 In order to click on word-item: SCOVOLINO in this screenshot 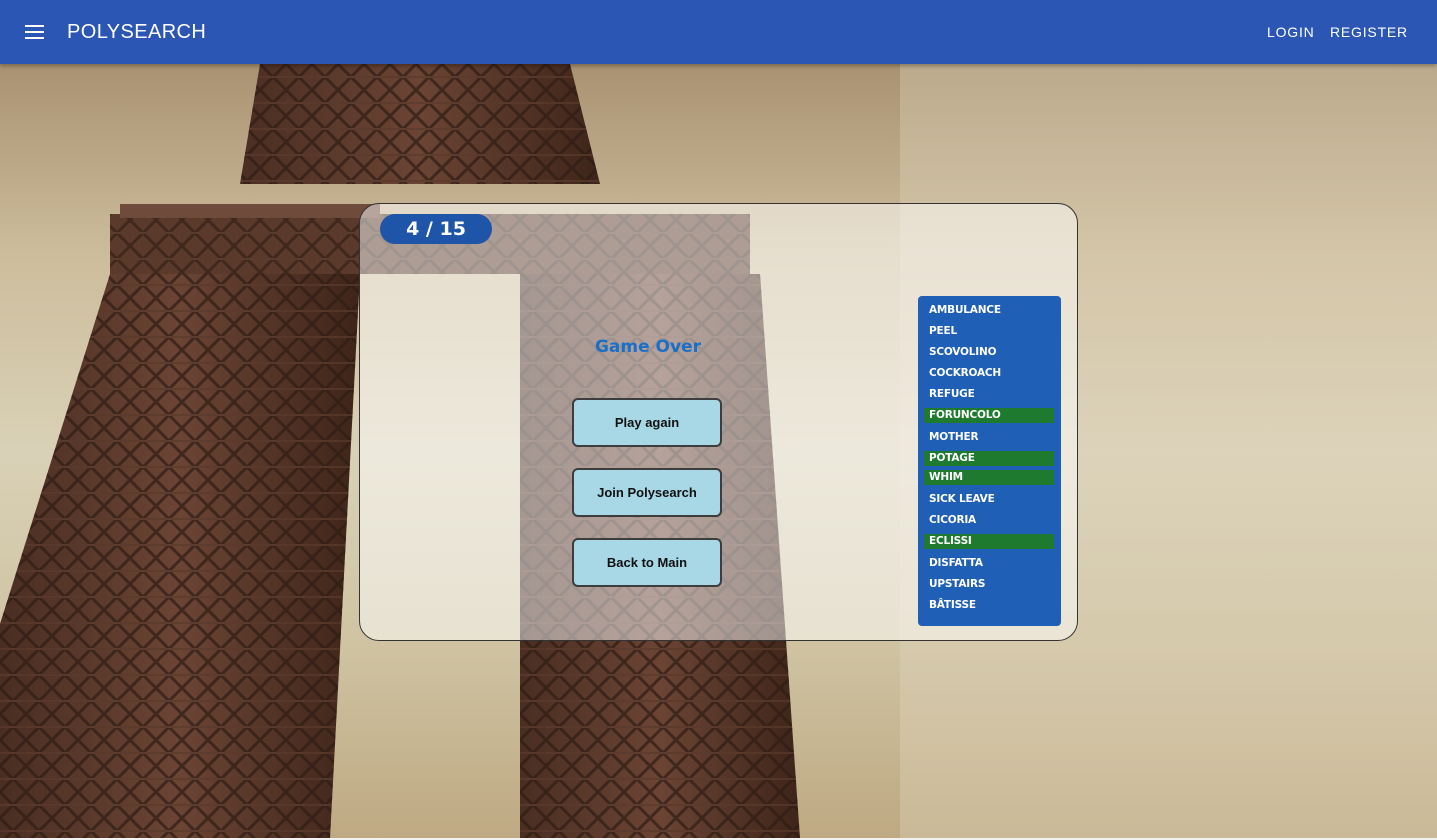, I will do `click(963, 352)`.